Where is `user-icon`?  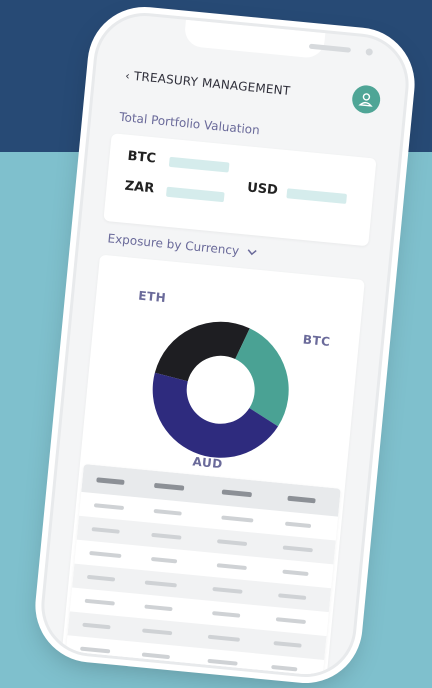
user-icon is located at coordinates (365, 100).